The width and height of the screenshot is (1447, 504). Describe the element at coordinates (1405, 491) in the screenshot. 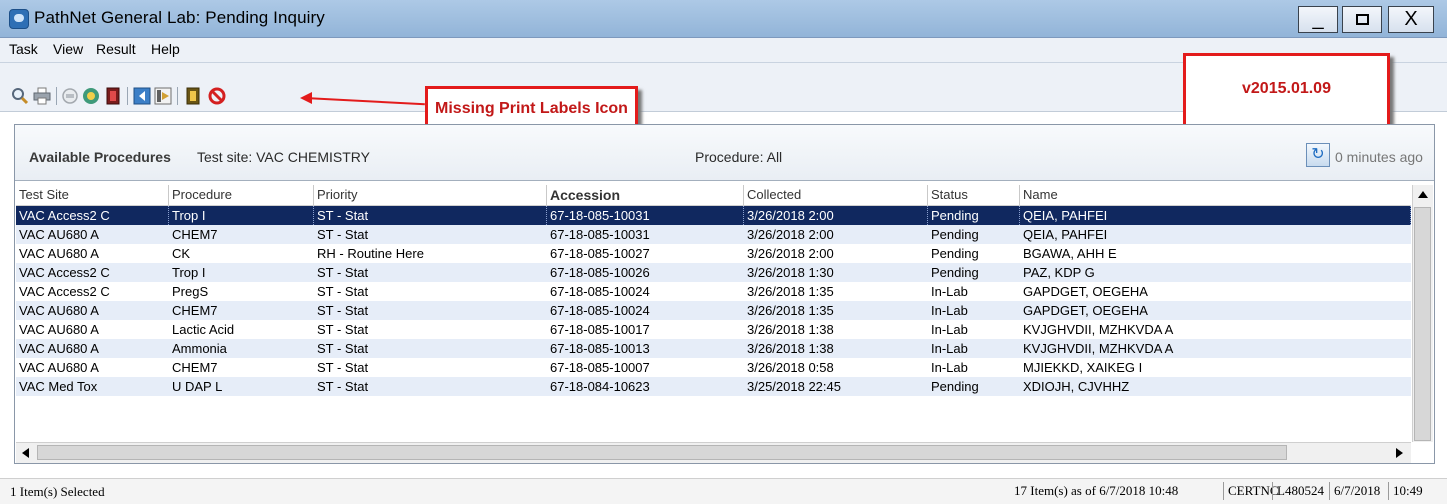

I see `status-time: 10:49` at that location.